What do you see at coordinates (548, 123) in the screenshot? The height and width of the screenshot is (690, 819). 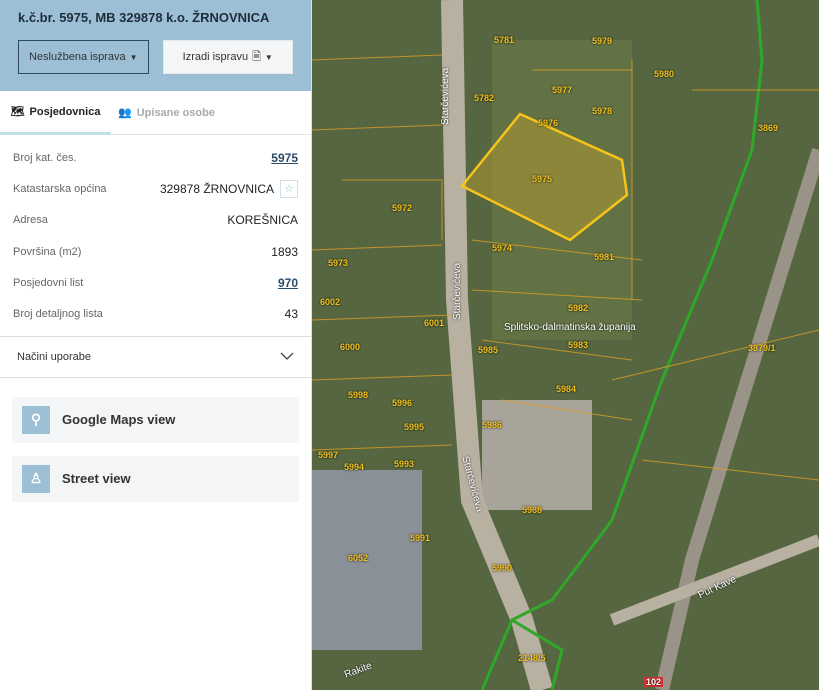 I see `parcel-label: 5976` at bounding box center [548, 123].